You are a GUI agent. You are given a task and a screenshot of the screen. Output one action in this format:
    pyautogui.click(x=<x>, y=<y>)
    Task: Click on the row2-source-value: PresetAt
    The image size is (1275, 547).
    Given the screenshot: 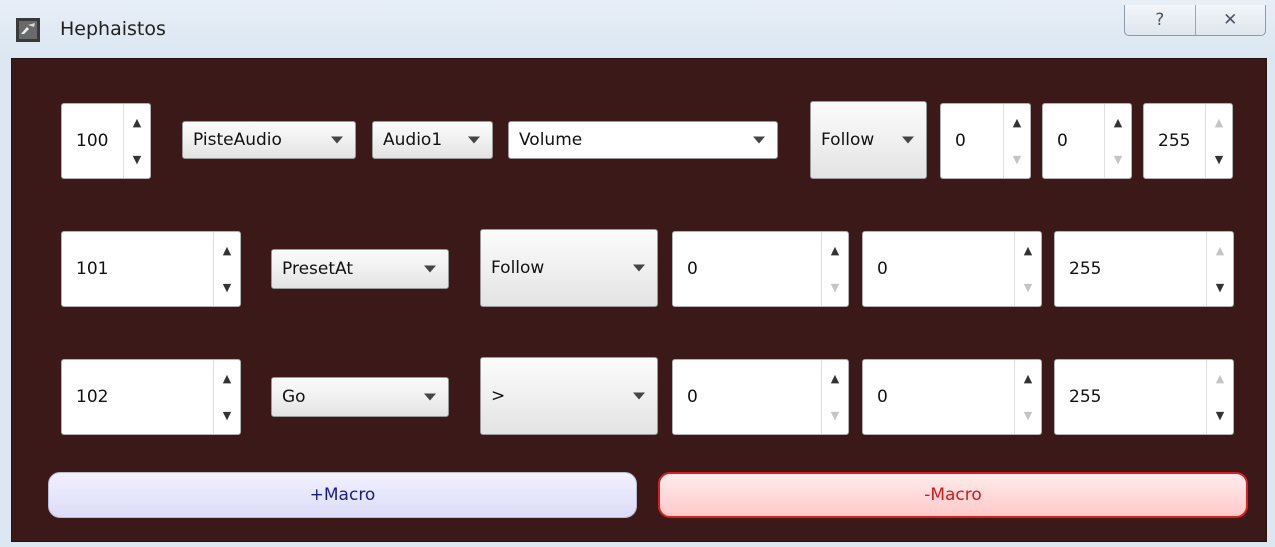 What is the action you would take?
    pyautogui.click(x=318, y=269)
    